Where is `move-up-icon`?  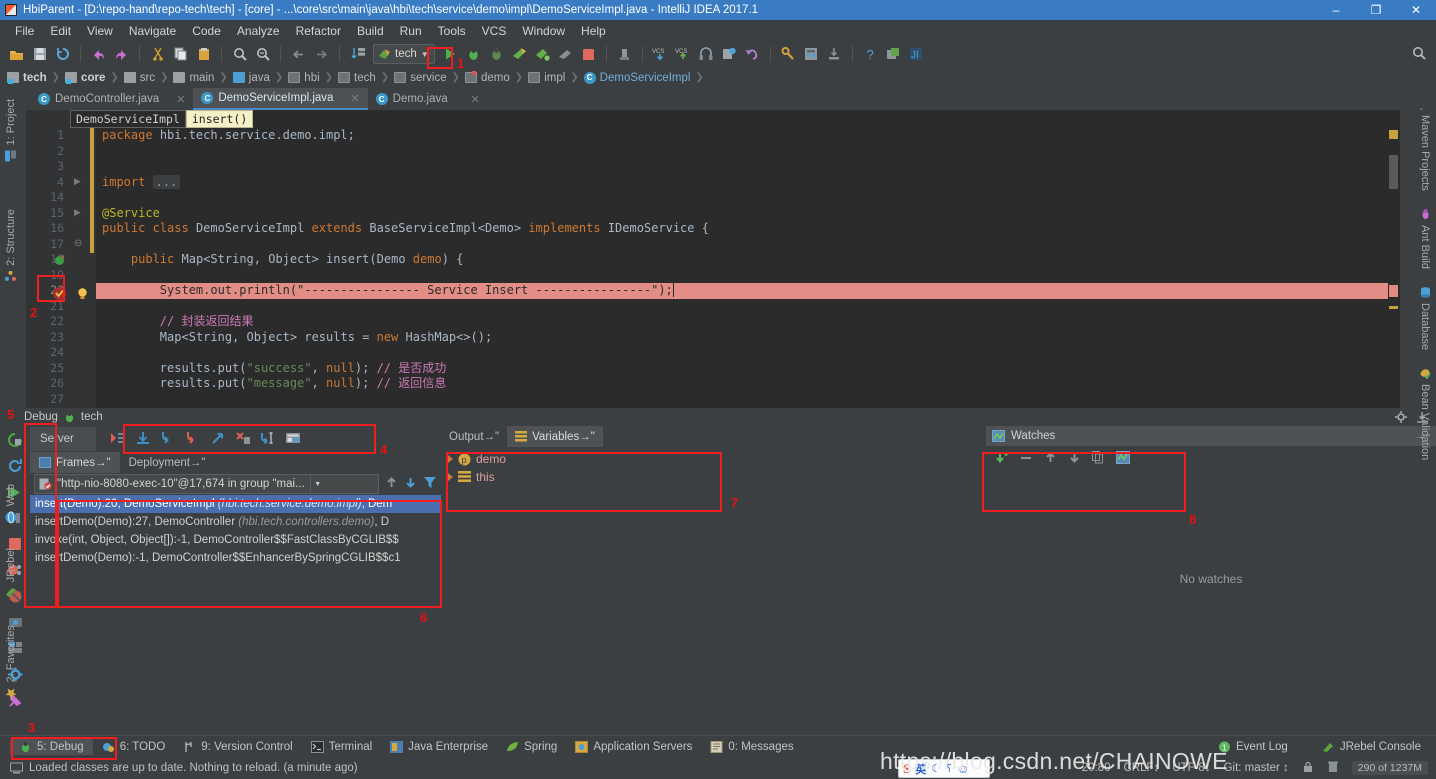
move-up-icon is located at coordinates (1050, 459).